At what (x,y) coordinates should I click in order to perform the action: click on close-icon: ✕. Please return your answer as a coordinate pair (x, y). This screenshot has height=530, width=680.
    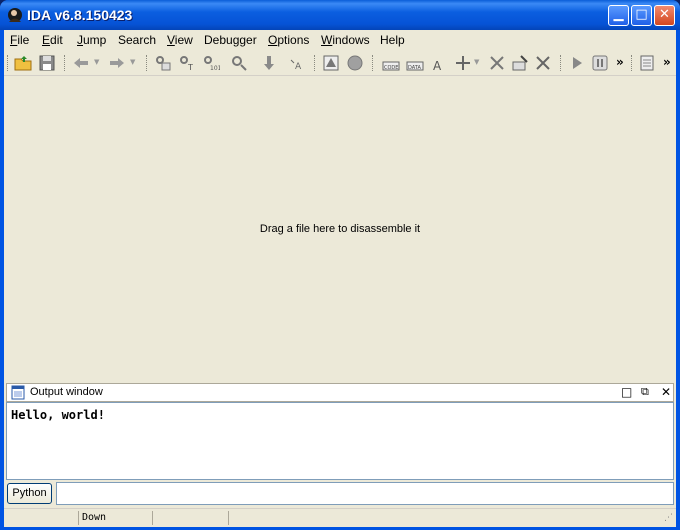
    Looking at the image, I should click on (664, 14).